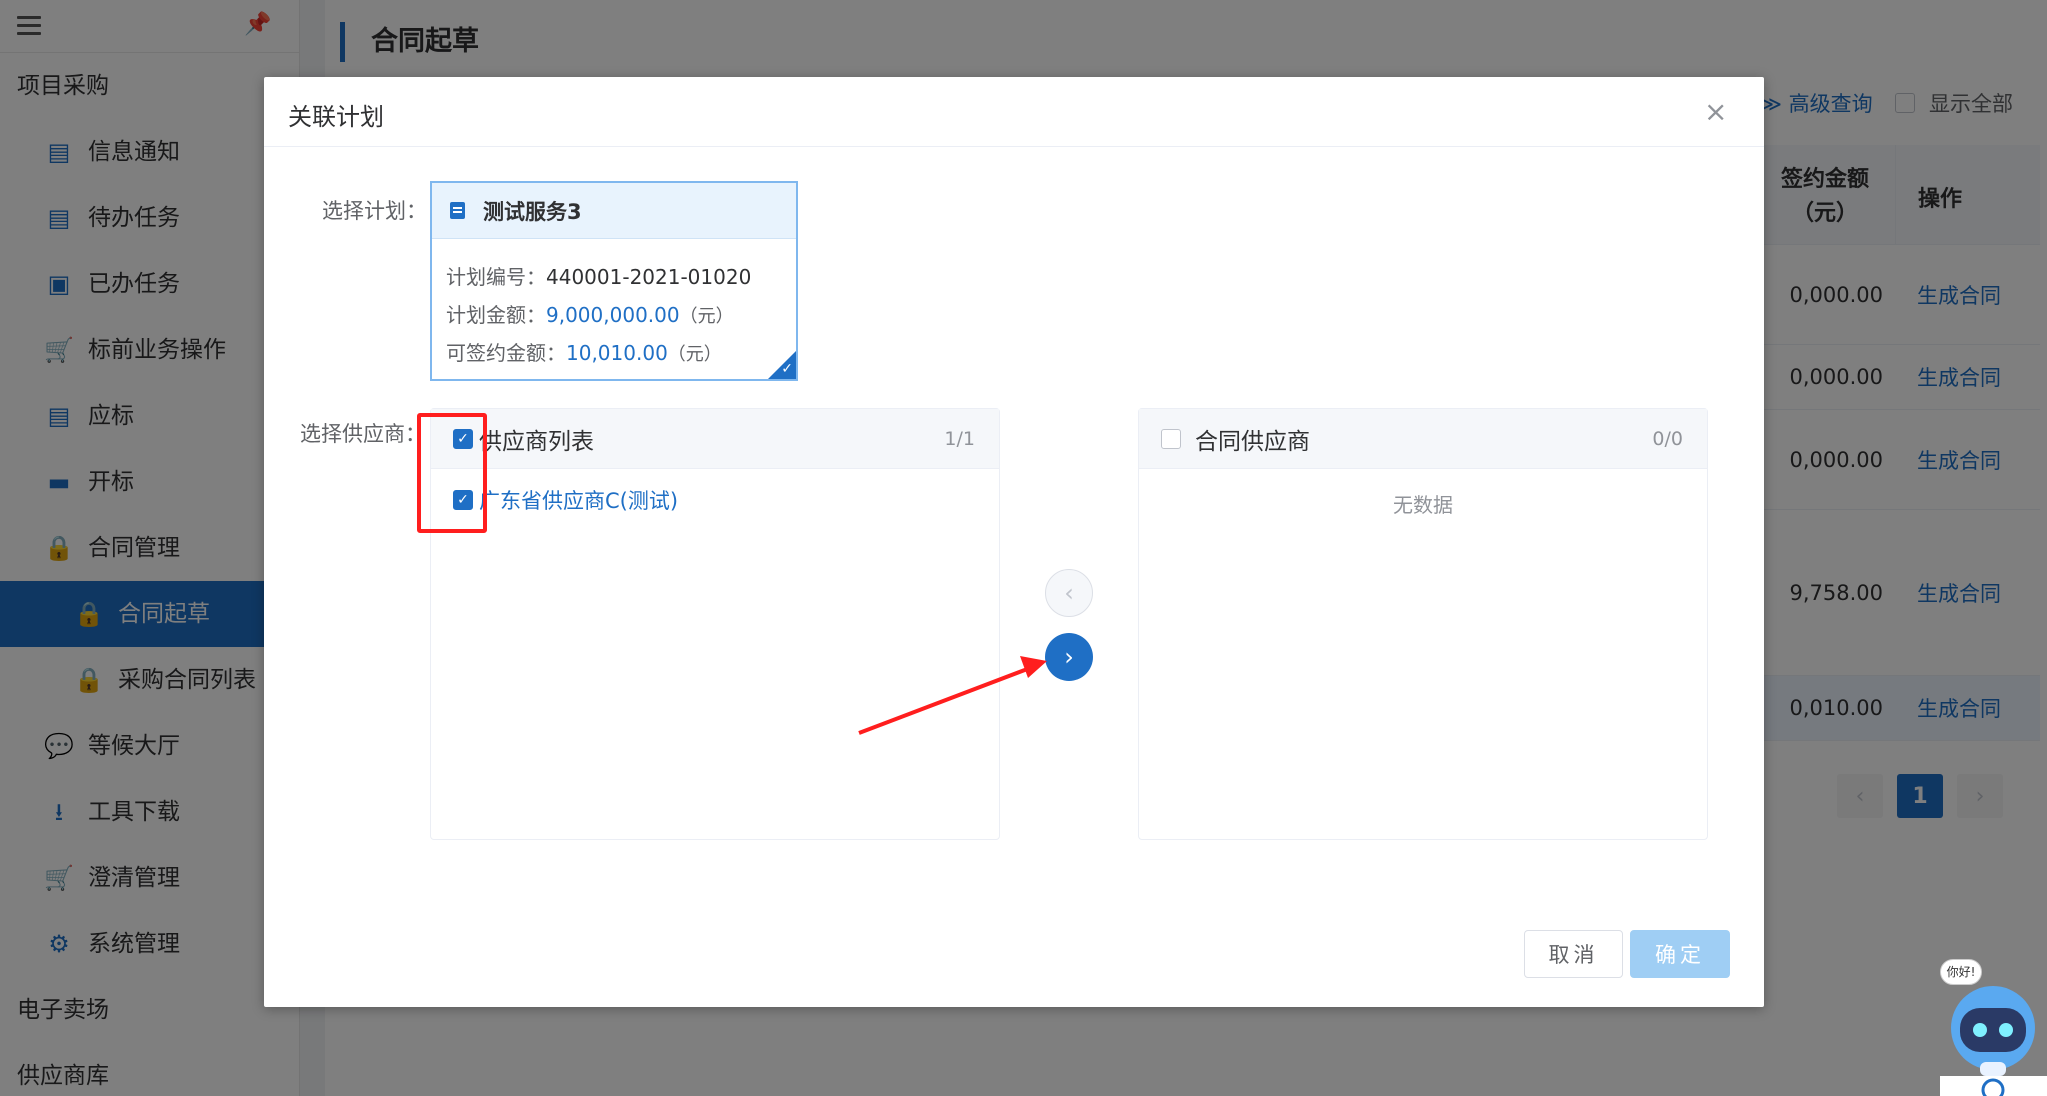 This screenshot has height=1096, width=2047. I want to click on assistant-greeting-bubble: 你好!, so click(1961, 972).